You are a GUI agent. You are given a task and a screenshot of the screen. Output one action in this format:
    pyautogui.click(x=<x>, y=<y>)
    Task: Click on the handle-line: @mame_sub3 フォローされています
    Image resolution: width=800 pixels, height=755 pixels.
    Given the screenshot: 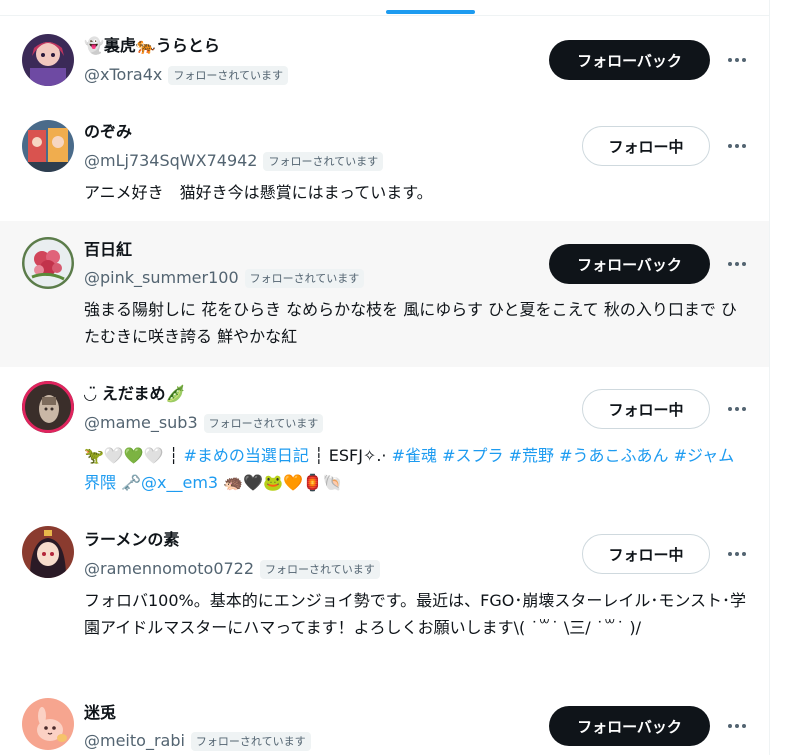 What is the action you would take?
    pyautogui.click(x=204, y=423)
    